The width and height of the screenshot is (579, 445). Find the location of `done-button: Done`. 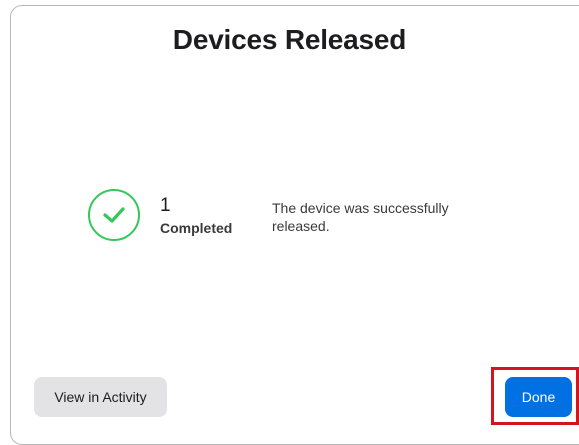

done-button: Done is located at coordinates (538, 397).